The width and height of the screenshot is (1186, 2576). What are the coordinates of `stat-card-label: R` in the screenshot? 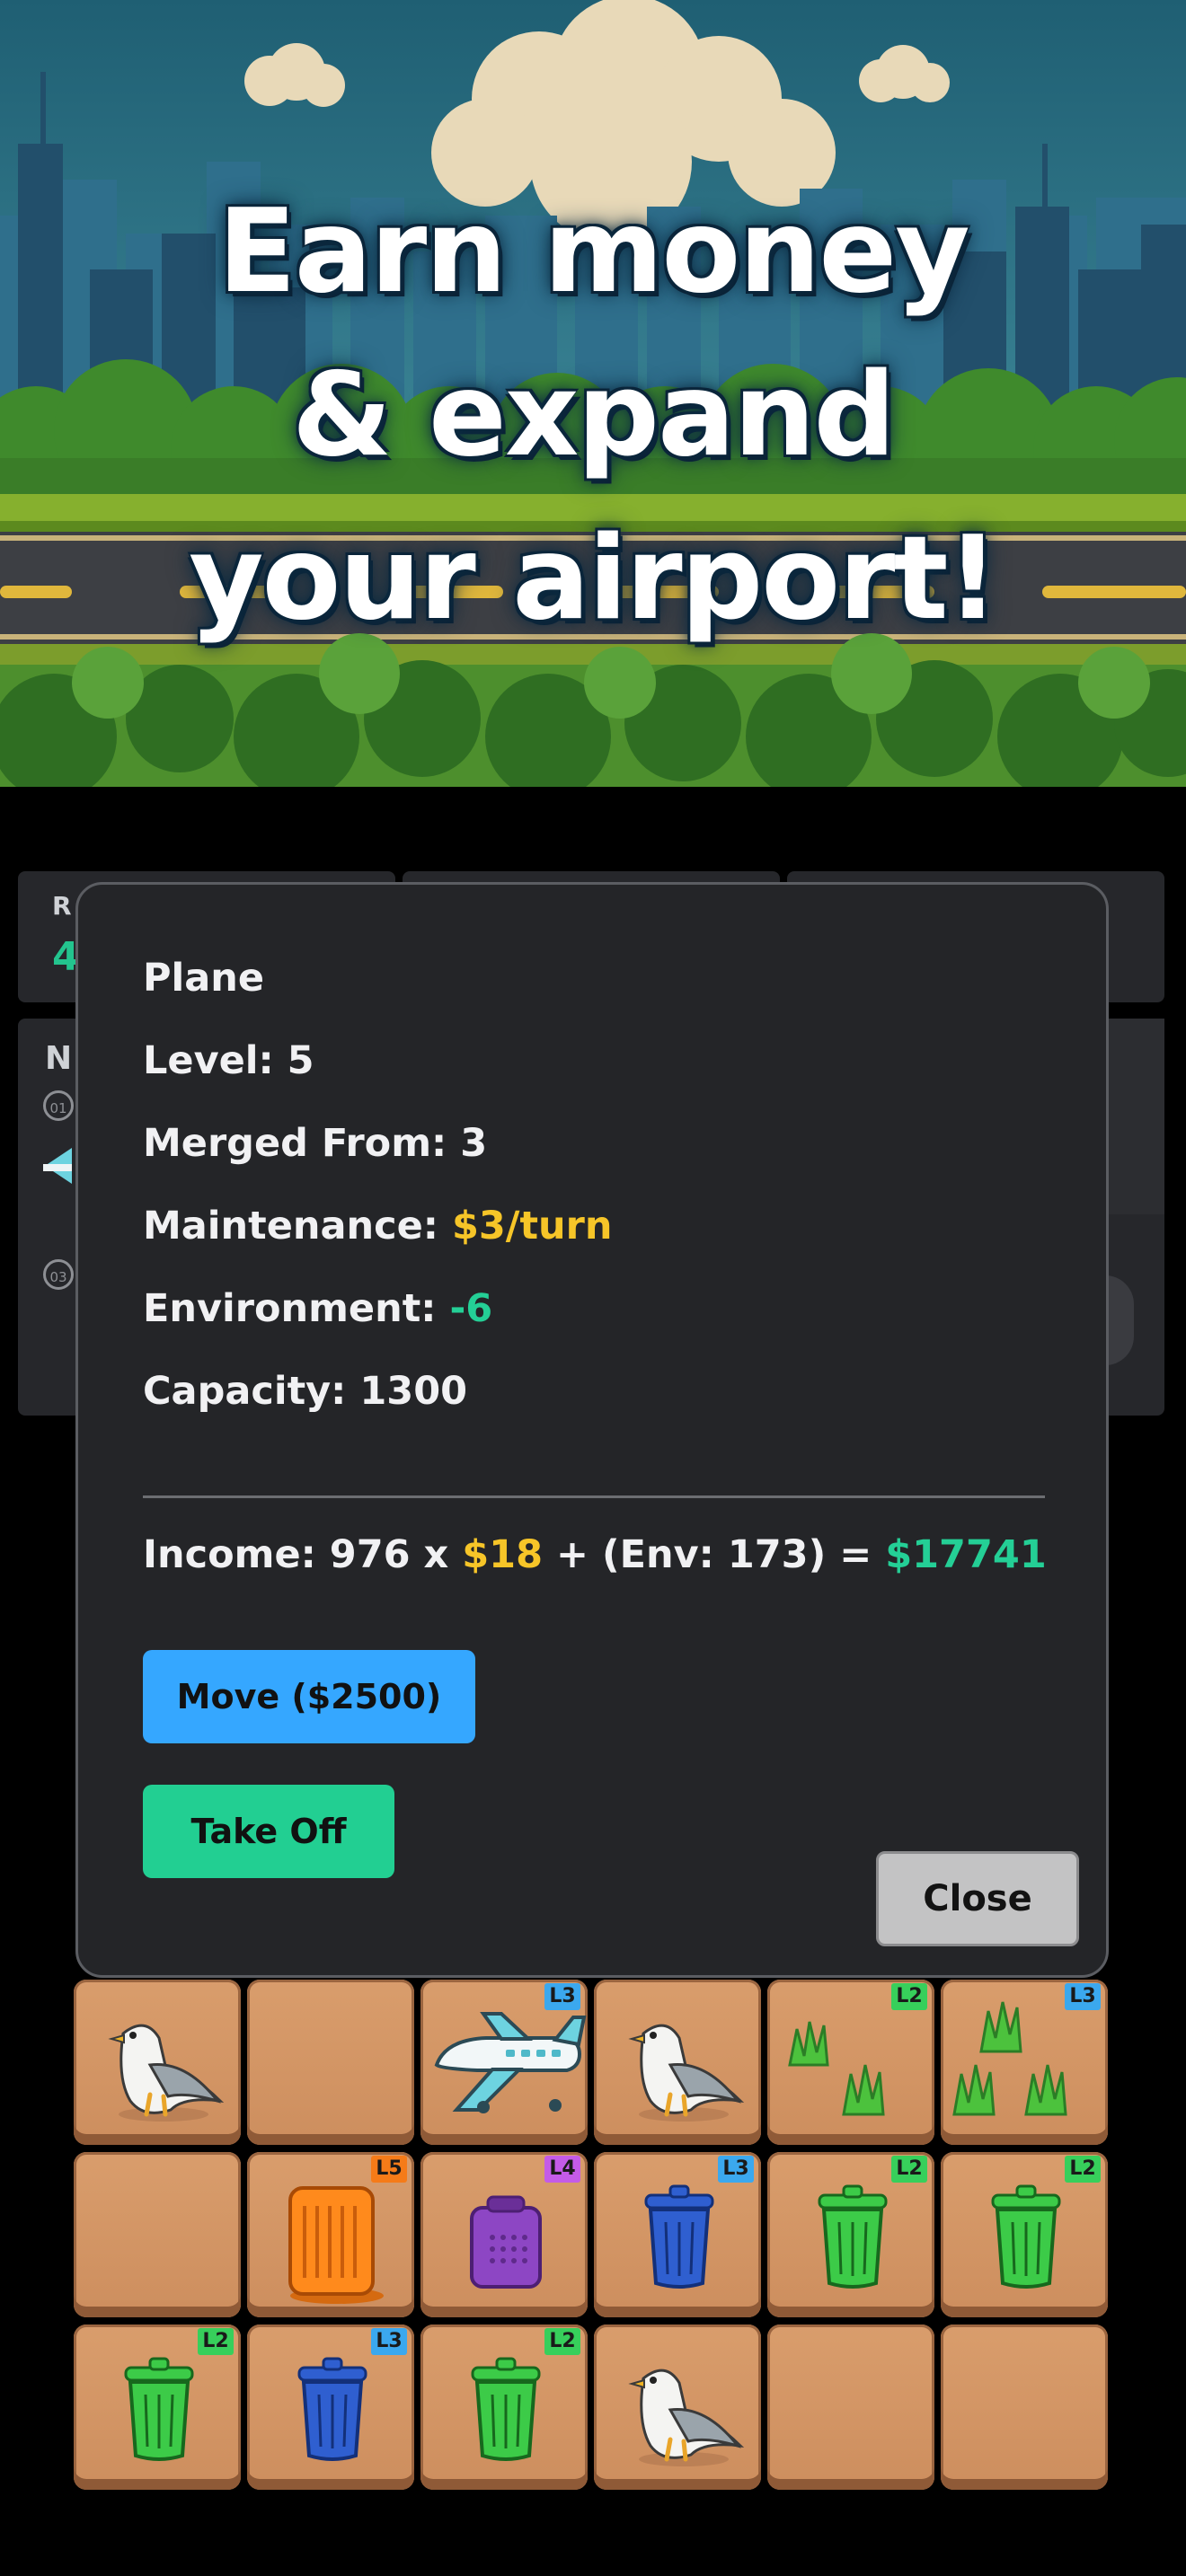 It's located at (62, 906).